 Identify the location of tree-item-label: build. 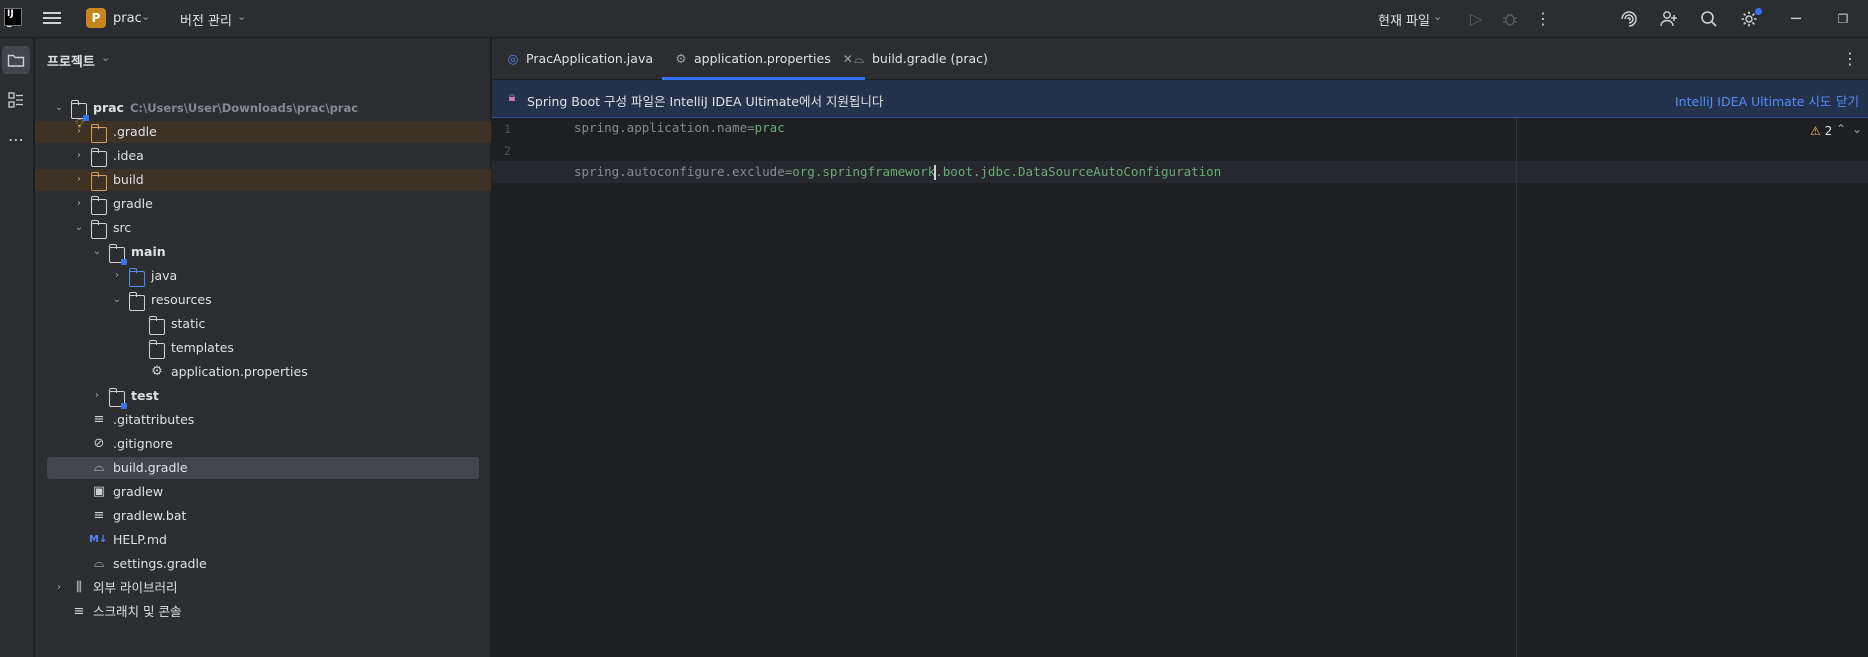
(128, 179).